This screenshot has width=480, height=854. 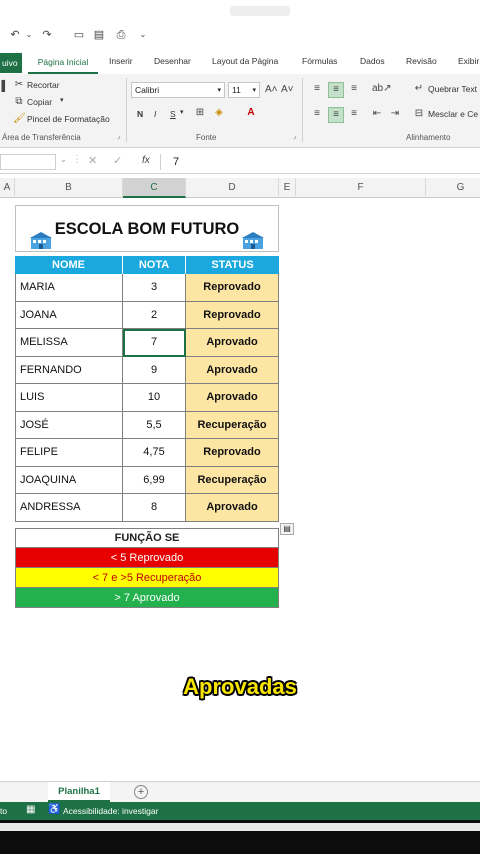 I want to click on accessibility-status: Acessibilidade: investigar, so click(x=110, y=811).